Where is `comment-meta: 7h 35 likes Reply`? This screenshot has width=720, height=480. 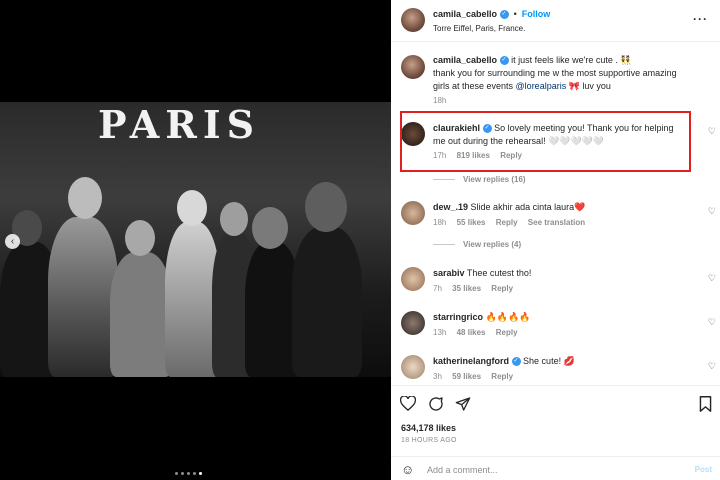
comment-meta: 7h 35 likes Reply is located at coordinates (477, 288).